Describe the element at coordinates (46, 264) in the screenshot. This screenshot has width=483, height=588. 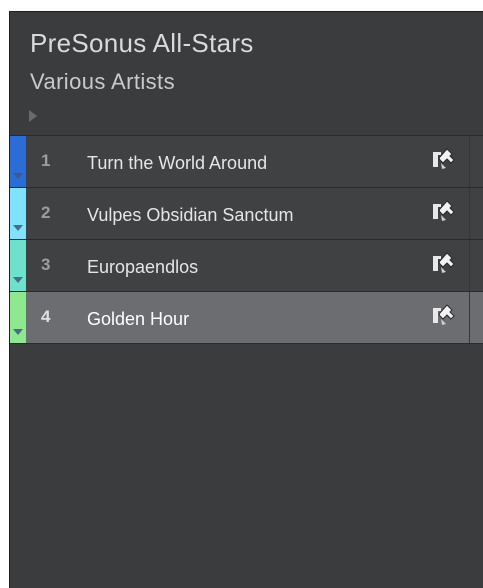
I see `track-number: 3` at that location.